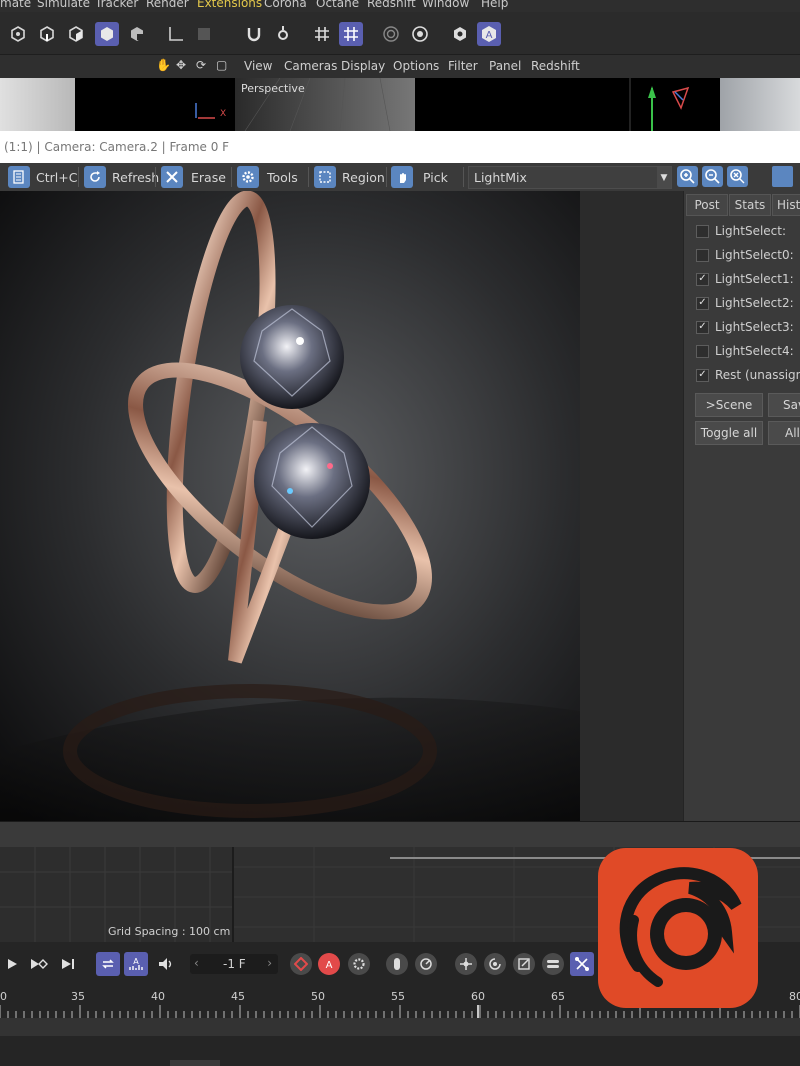 This screenshot has height=1066, width=800. Describe the element at coordinates (712, 176) in the screenshot. I see `zoom-out-icon` at that location.